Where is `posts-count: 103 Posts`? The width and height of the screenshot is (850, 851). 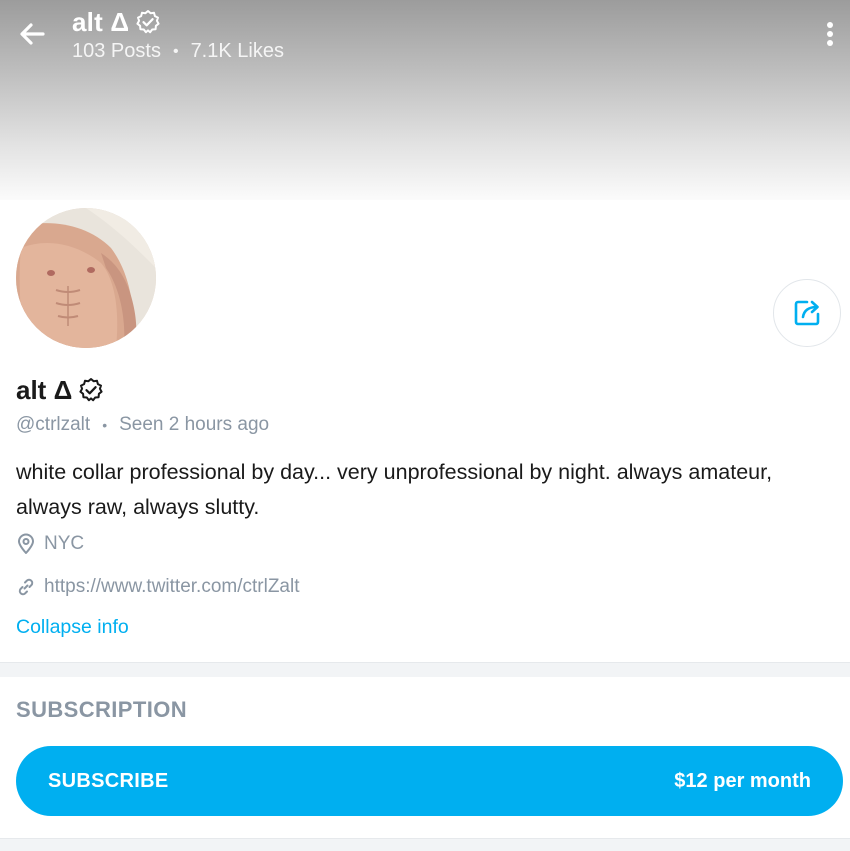 posts-count: 103 Posts is located at coordinates (116, 51).